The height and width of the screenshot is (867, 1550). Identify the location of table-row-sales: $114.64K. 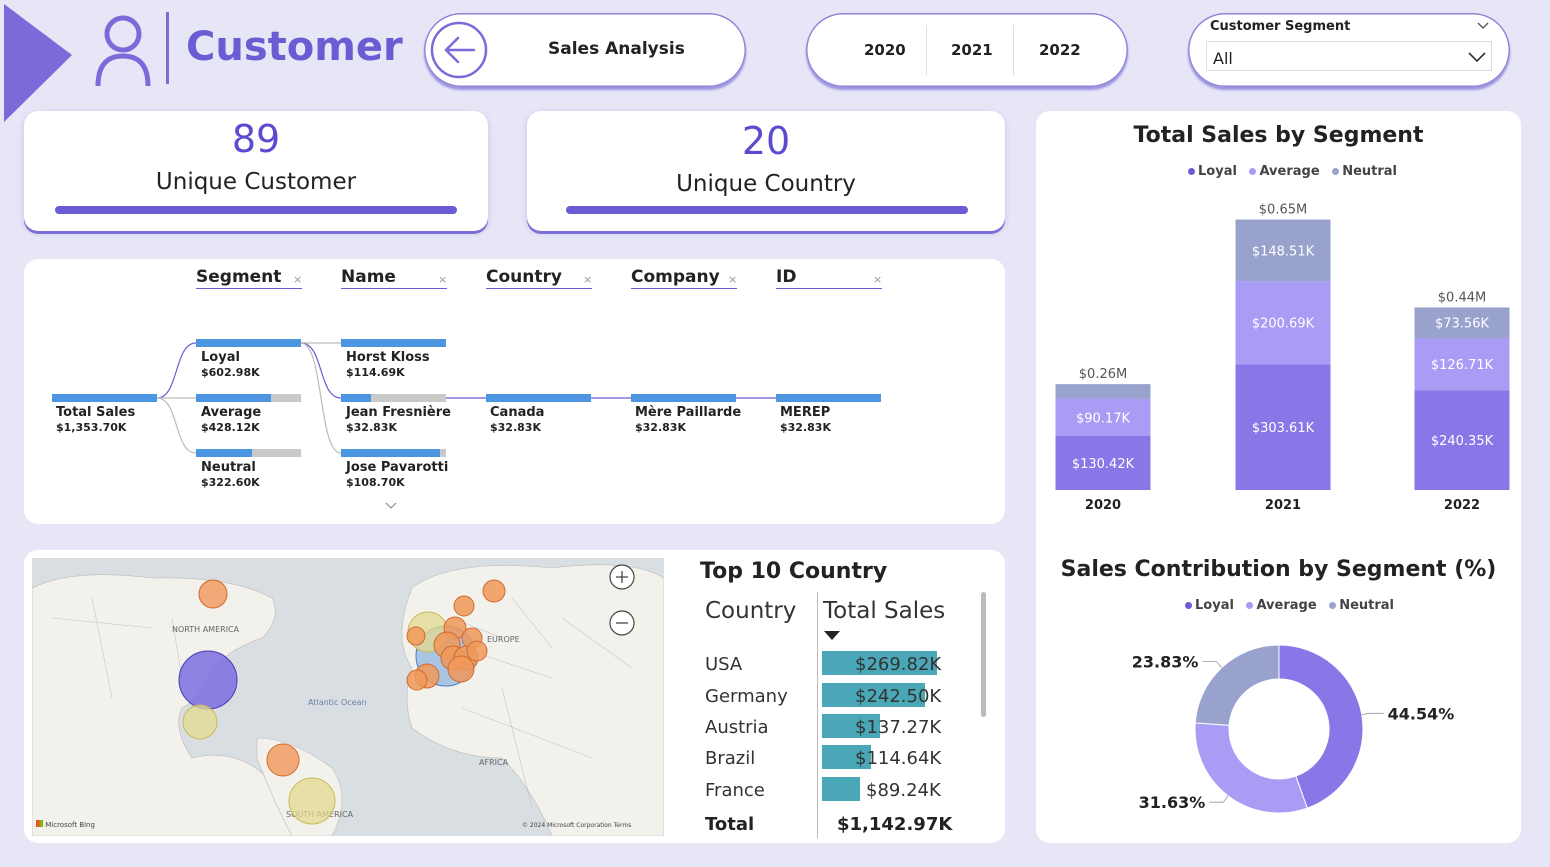
(898, 758).